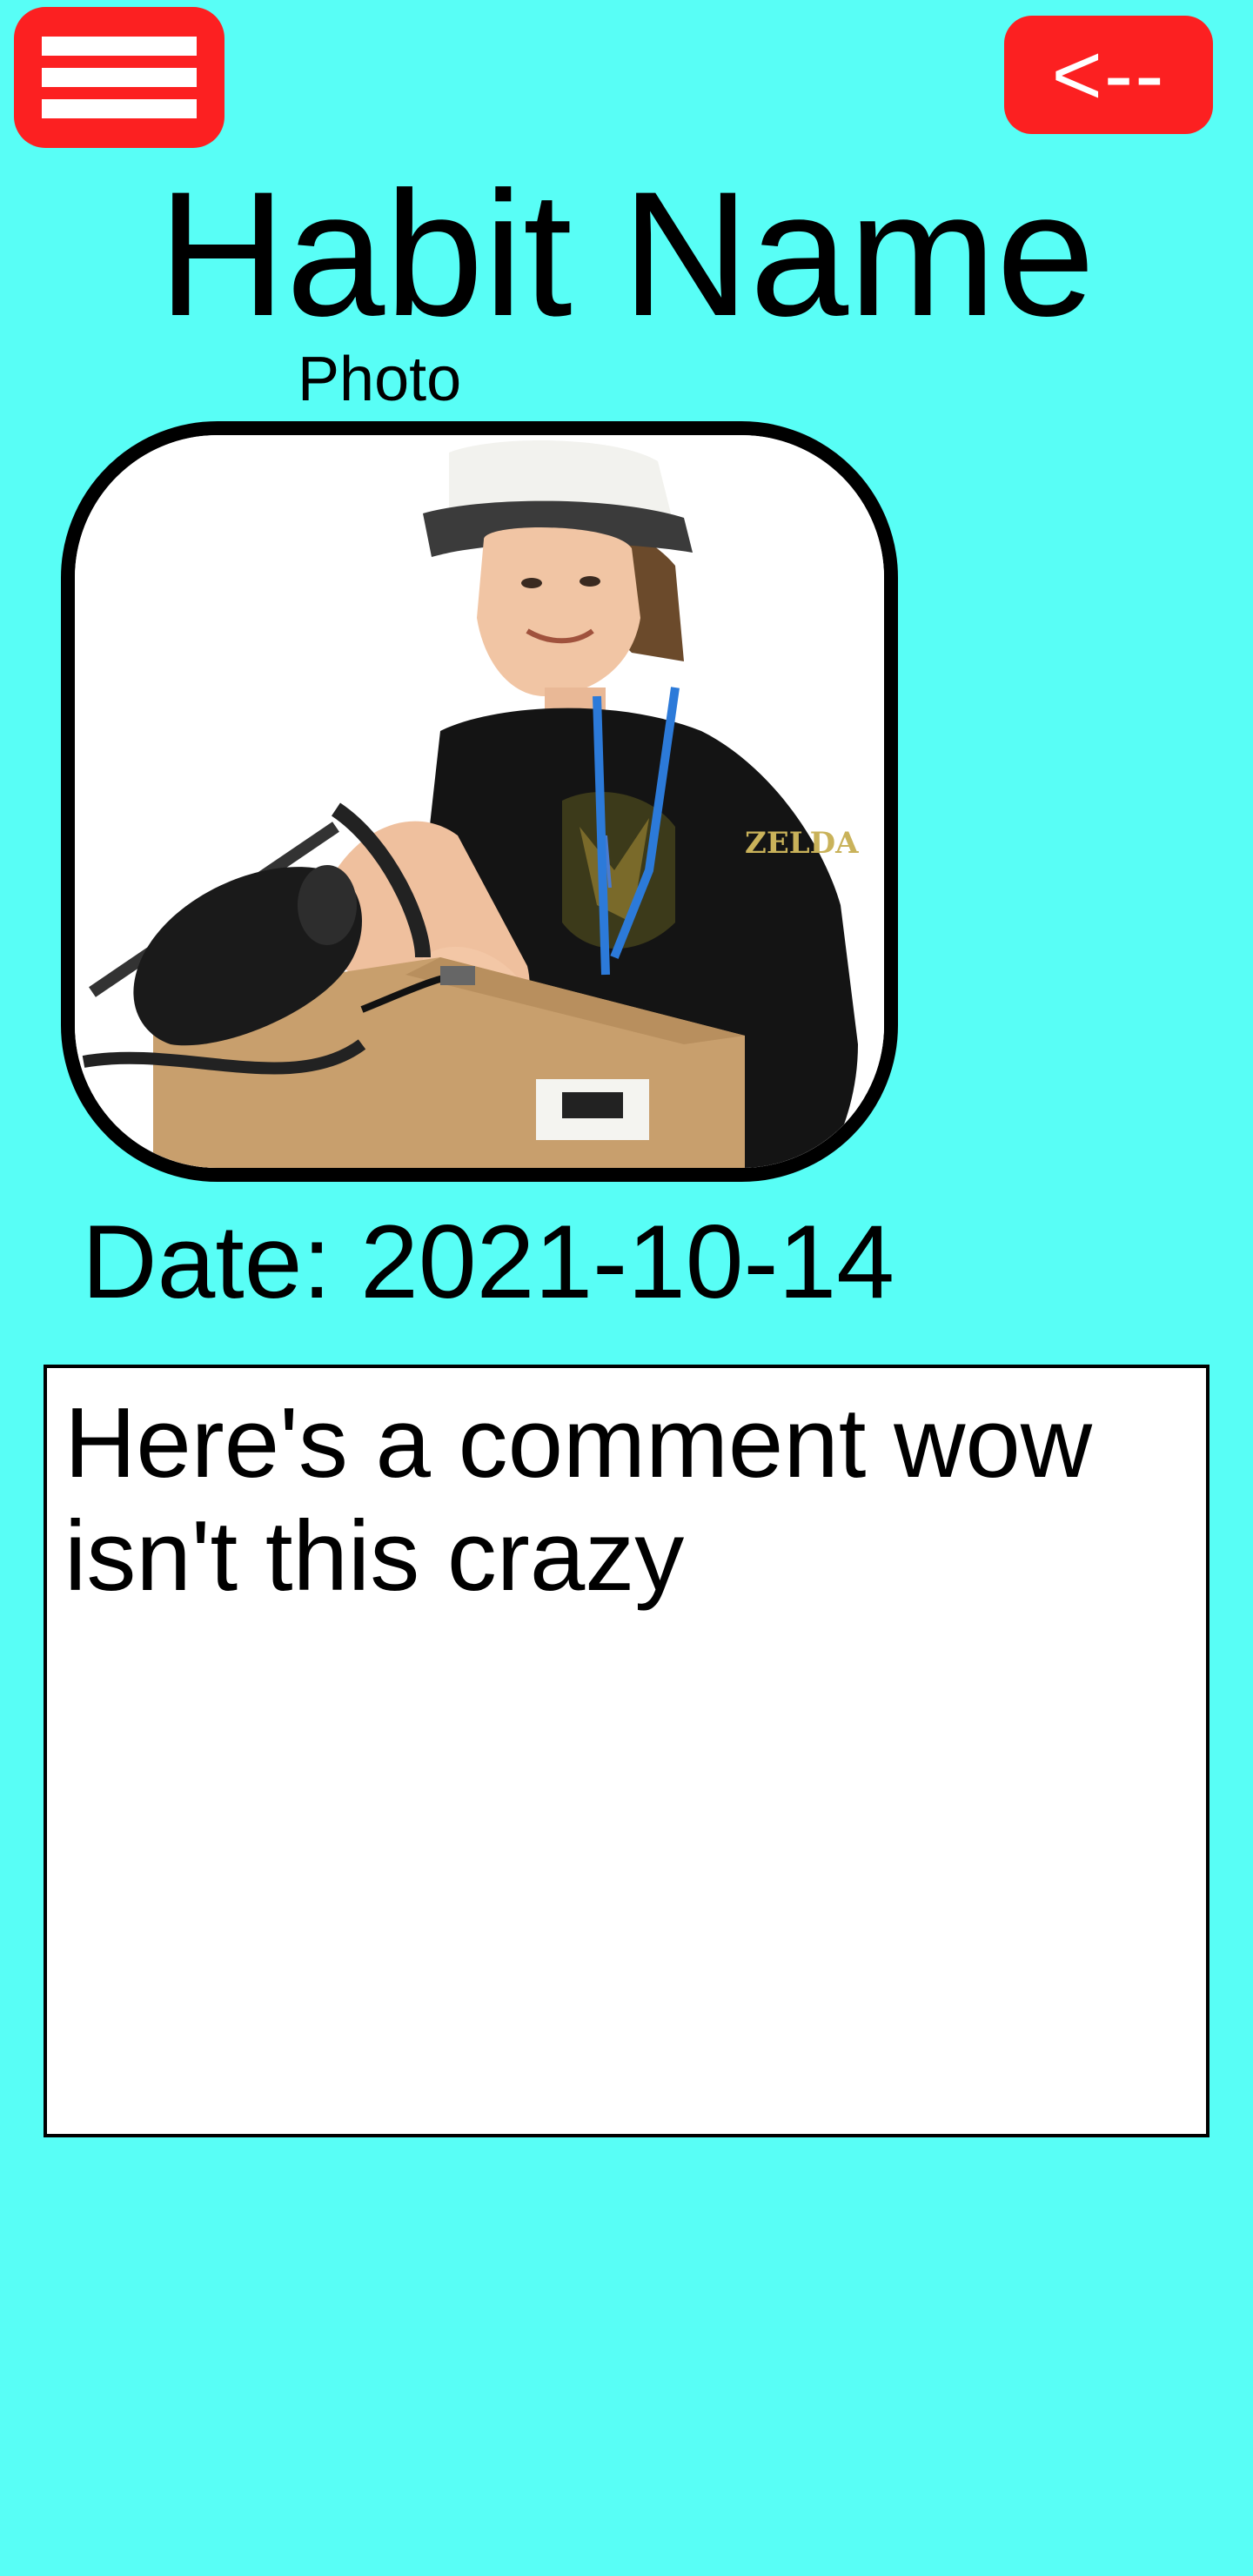 The width and height of the screenshot is (1253, 2576). I want to click on menu-bar-middle, so click(119, 77).